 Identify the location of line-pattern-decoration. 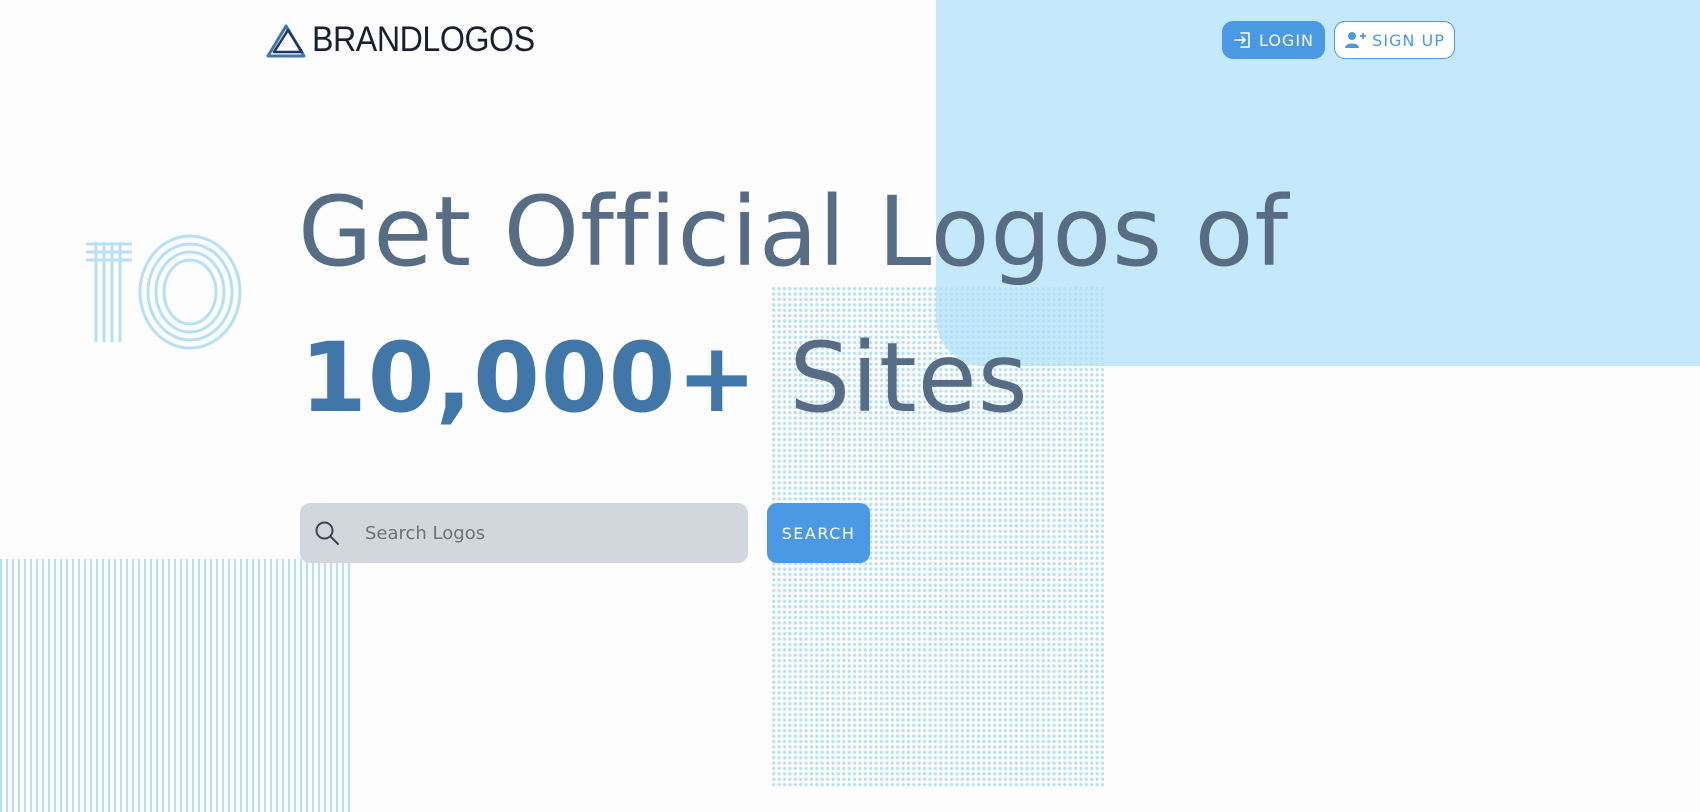
(175, 685).